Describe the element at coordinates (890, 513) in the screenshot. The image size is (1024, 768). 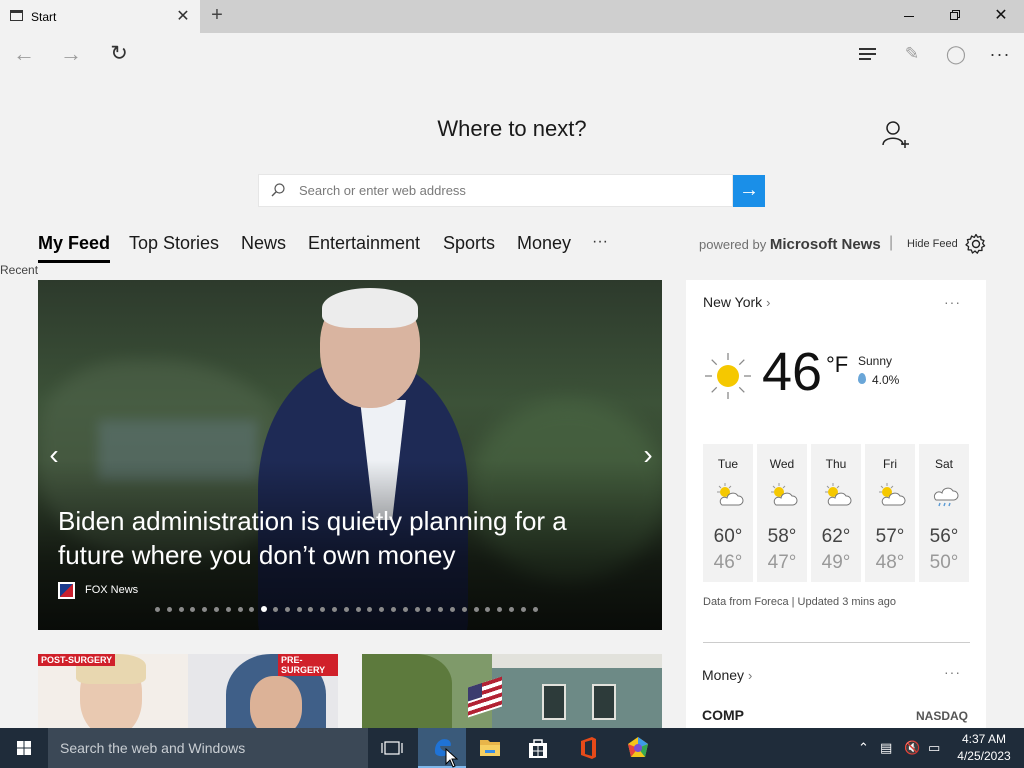
I see `forecast-day: Fri 57° 48°` at that location.